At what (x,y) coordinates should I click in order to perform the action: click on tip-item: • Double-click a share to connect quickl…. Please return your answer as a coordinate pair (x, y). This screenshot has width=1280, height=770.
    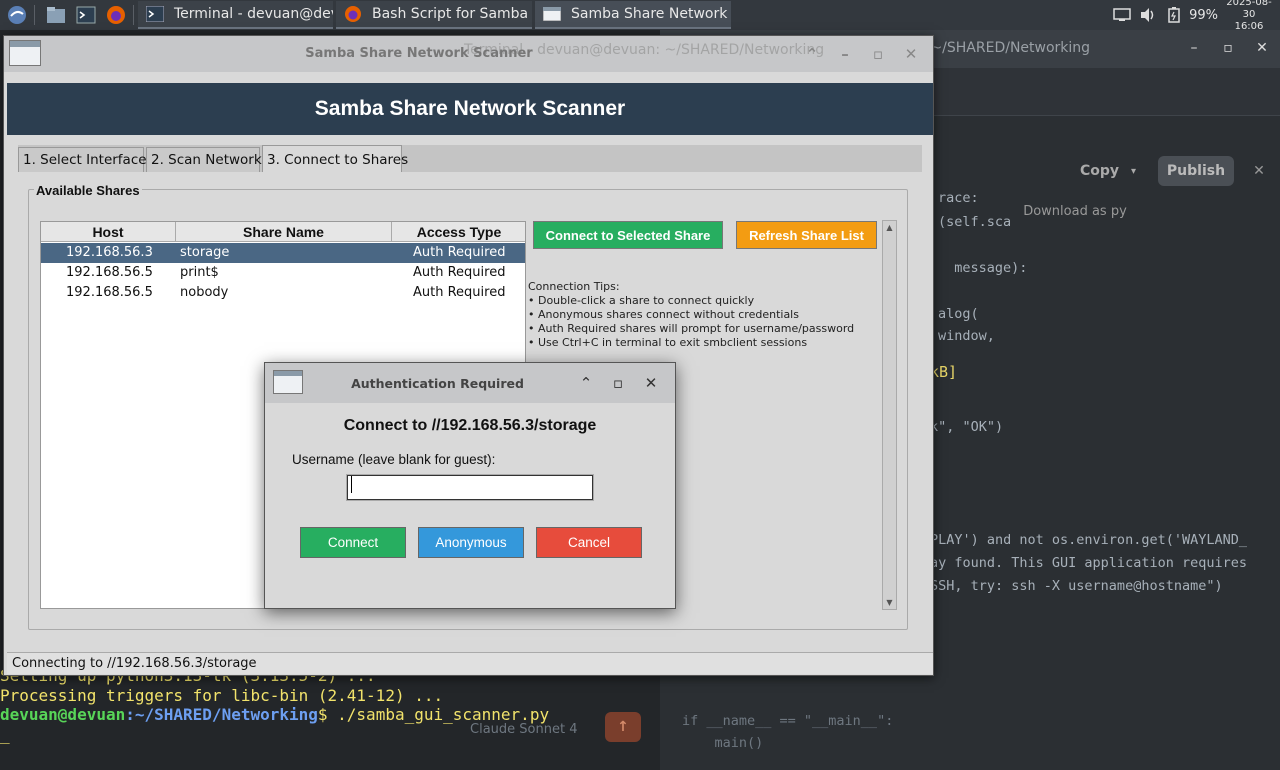
    Looking at the image, I should click on (641, 300).